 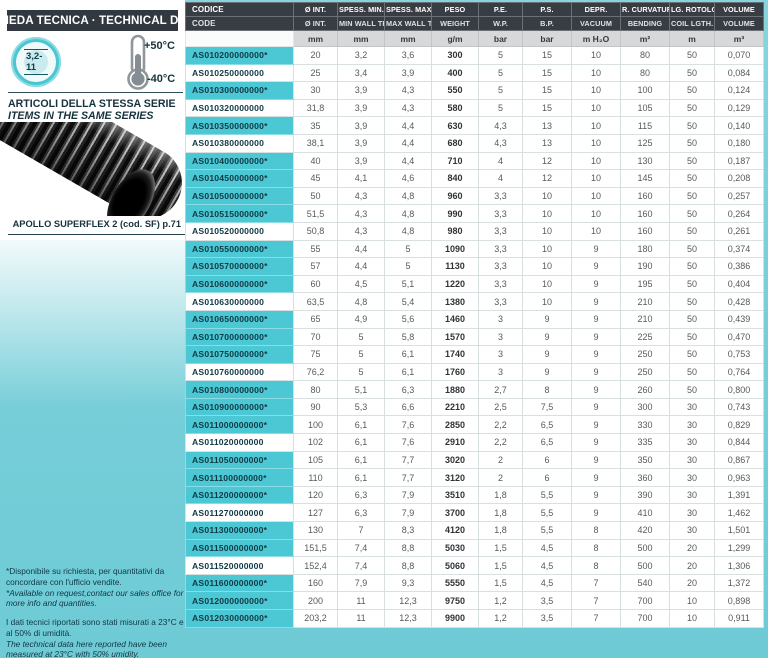 What do you see at coordinates (315, 389) in the screenshot?
I see `value-cell: 80` at bounding box center [315, 389].